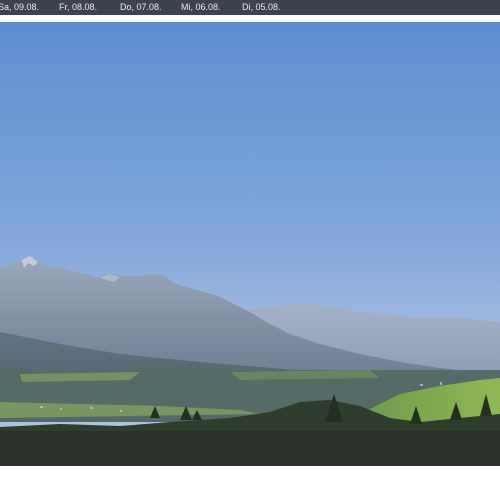 The image size is (500, 500). I want to click on date-tab-wed: Mi, 06.08., so click(211, 7).